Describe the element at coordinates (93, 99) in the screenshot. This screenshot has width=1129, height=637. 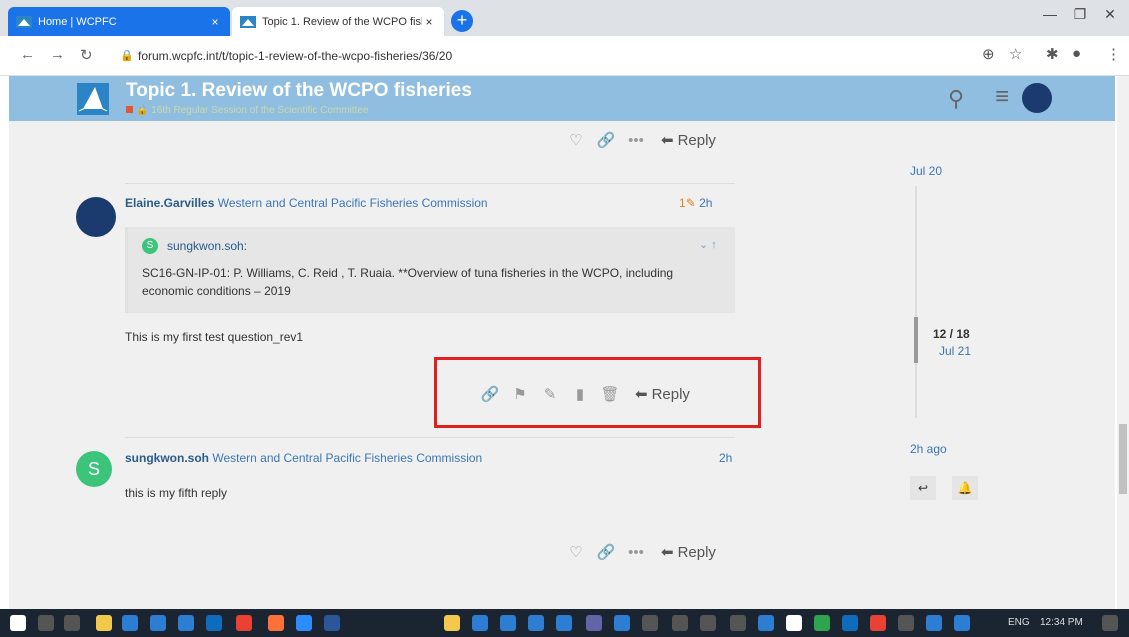
I see `wcpfc-logo-icon` at that location.